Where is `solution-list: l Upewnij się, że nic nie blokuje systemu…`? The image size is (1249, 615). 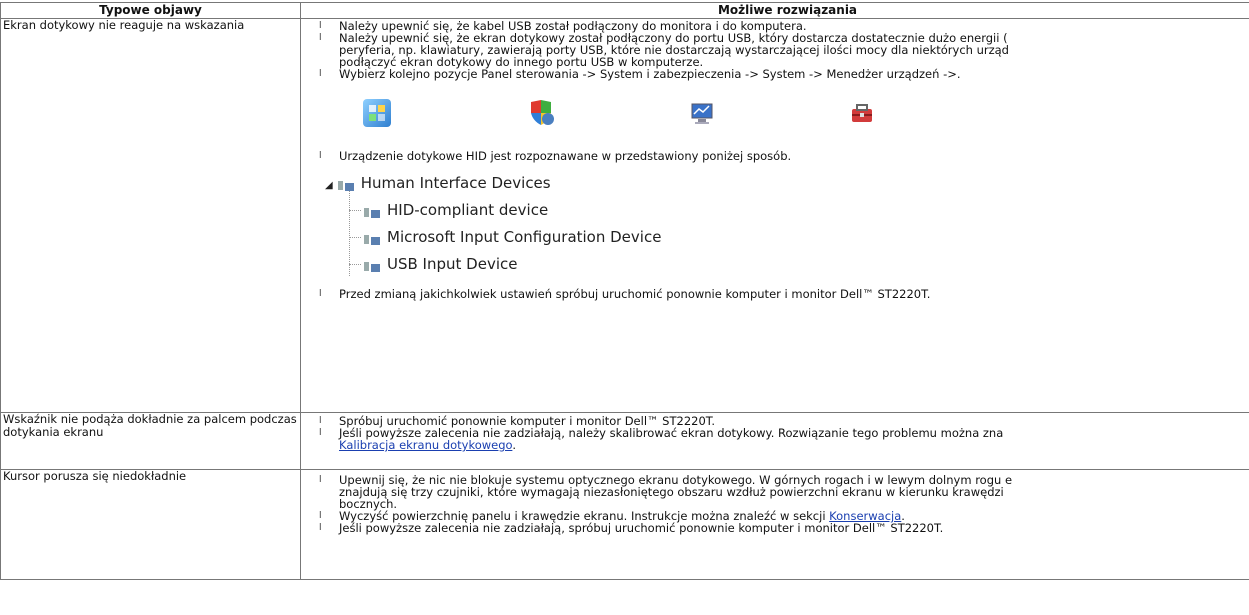
solution-list: l Upewnij się, że nic nie blokuje systemu… is located at coordinates (776, 504).